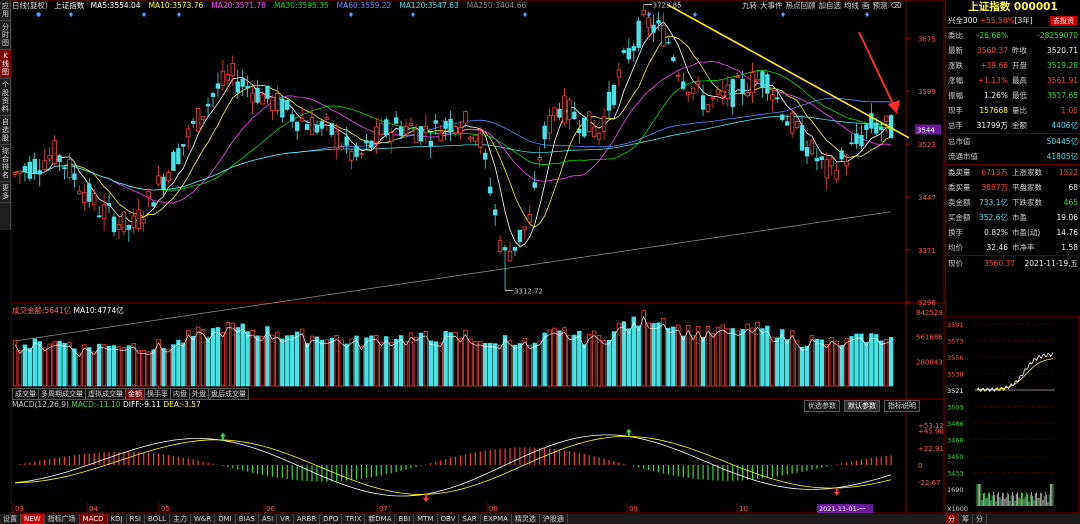 The image size is (1080, 524). What do you see at coordinates (199, 394) in the screenshot?
I see `volume-tab: 外盘` at bounding box center [199, 394].